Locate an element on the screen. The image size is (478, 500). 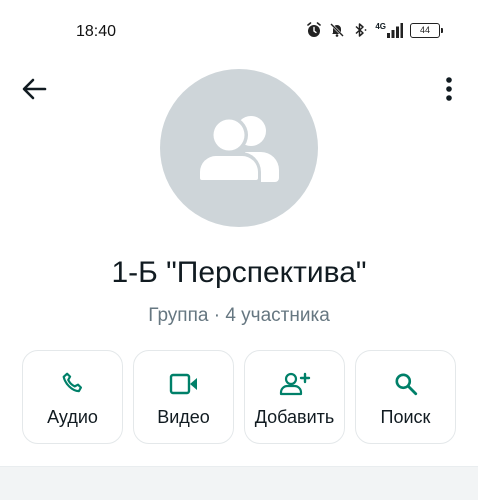
group-subtitle: Группа · 4 участника is located at coordinates (239, 315).